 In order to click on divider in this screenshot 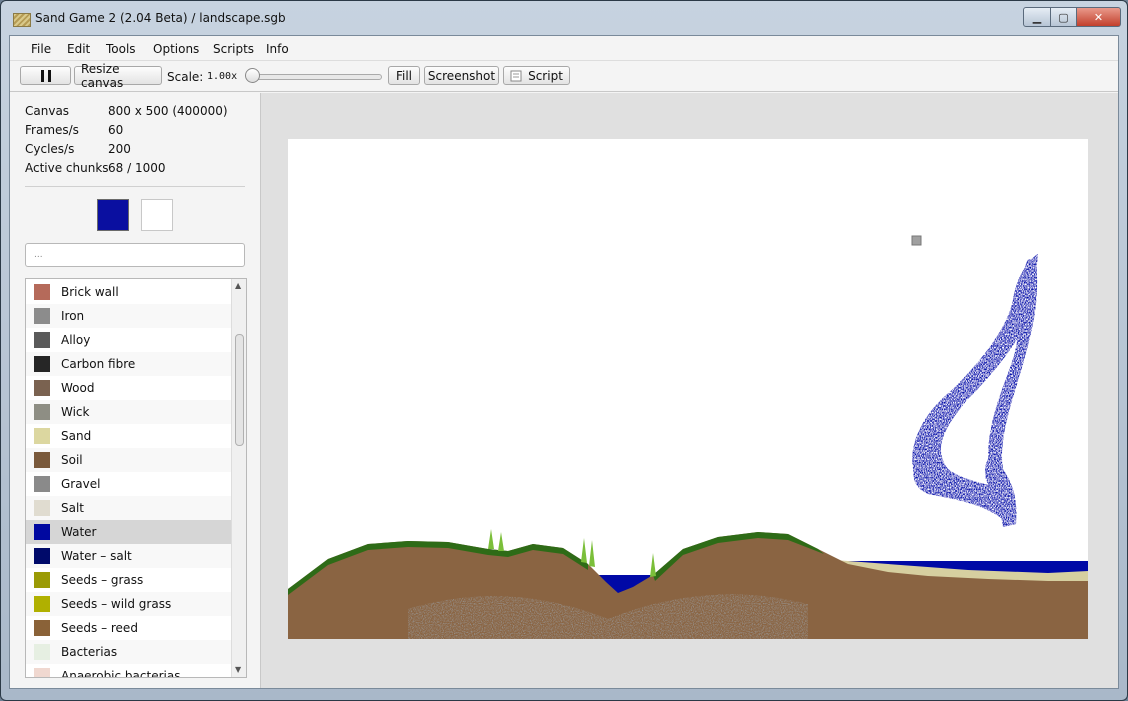, I will do `click(135, 186)`.